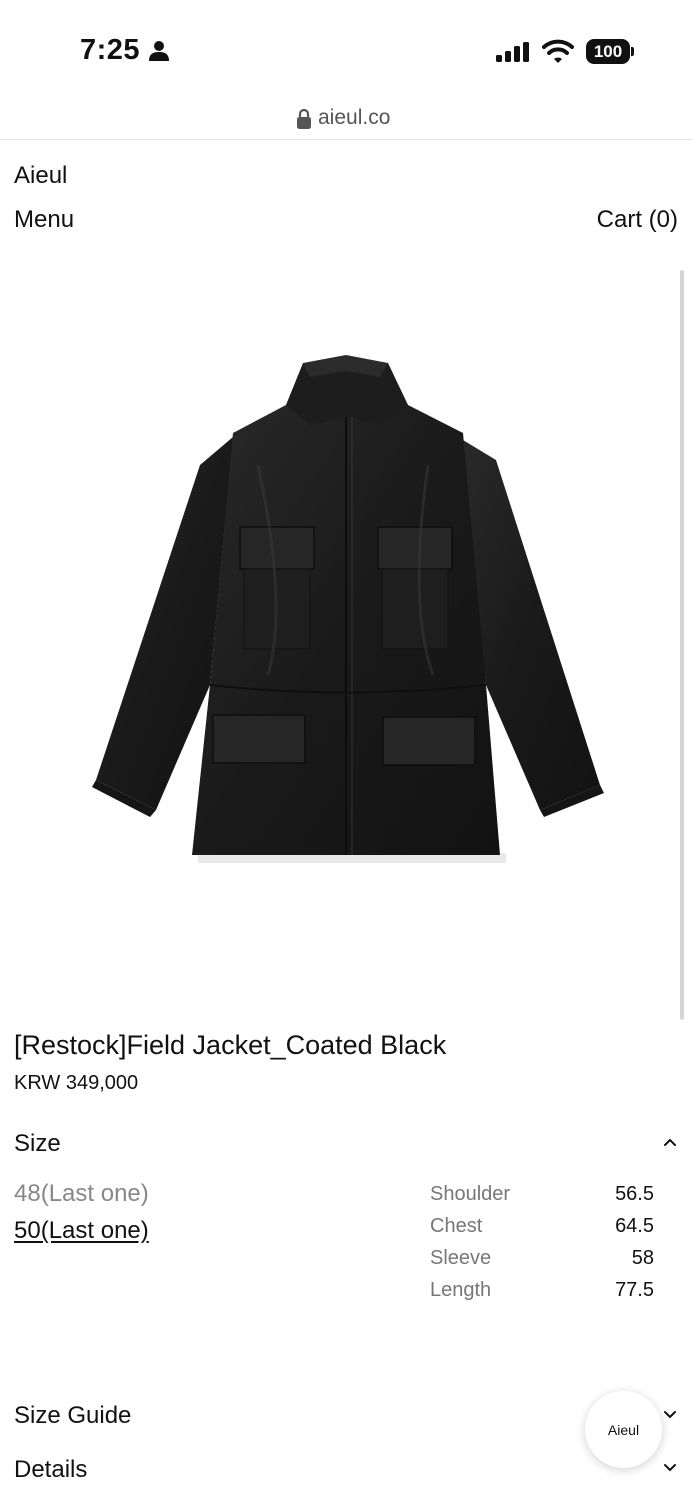 The image size is (692, 1500). What do you see at coordinates (682, 645) in the screenshot?
I see `scrollbar` at bounding box center [682, 645].